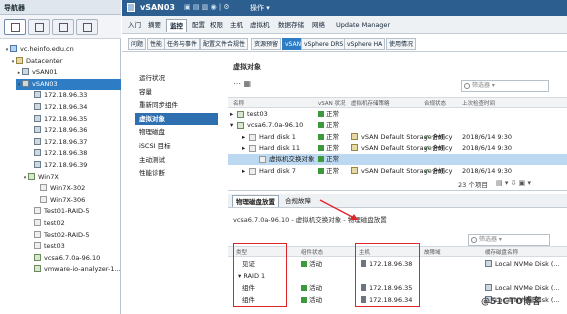  I want to click on host-highlight-box, so click(387, 275).